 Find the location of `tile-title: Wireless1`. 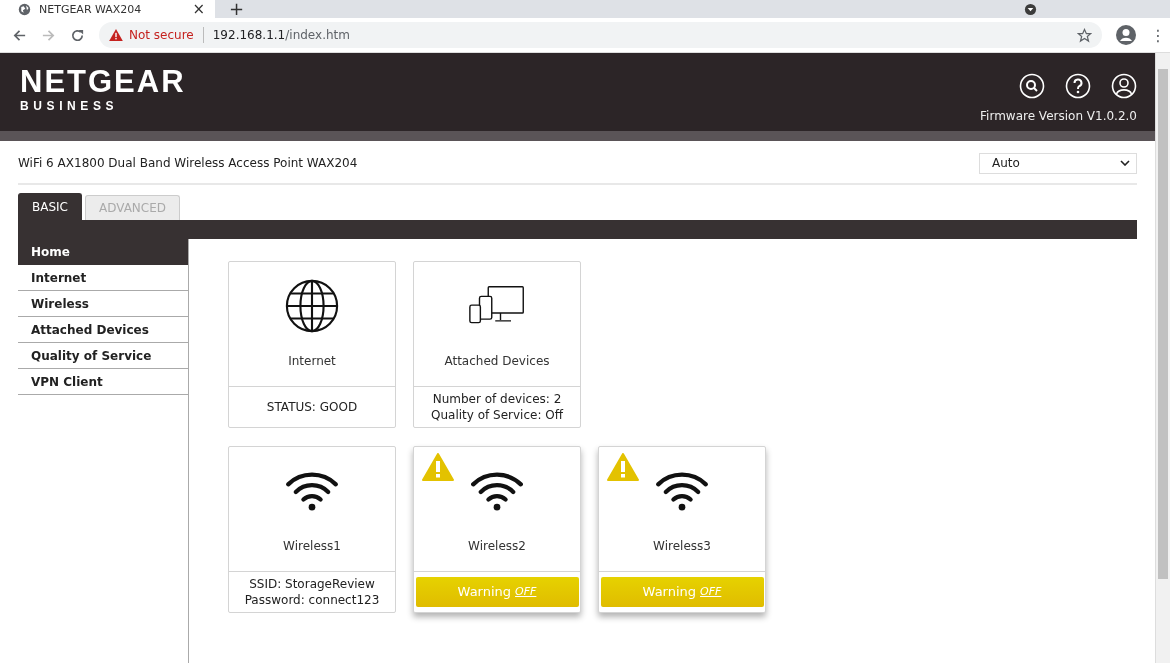

tile-title: Wireless1 is located at coordinates (312, 546).